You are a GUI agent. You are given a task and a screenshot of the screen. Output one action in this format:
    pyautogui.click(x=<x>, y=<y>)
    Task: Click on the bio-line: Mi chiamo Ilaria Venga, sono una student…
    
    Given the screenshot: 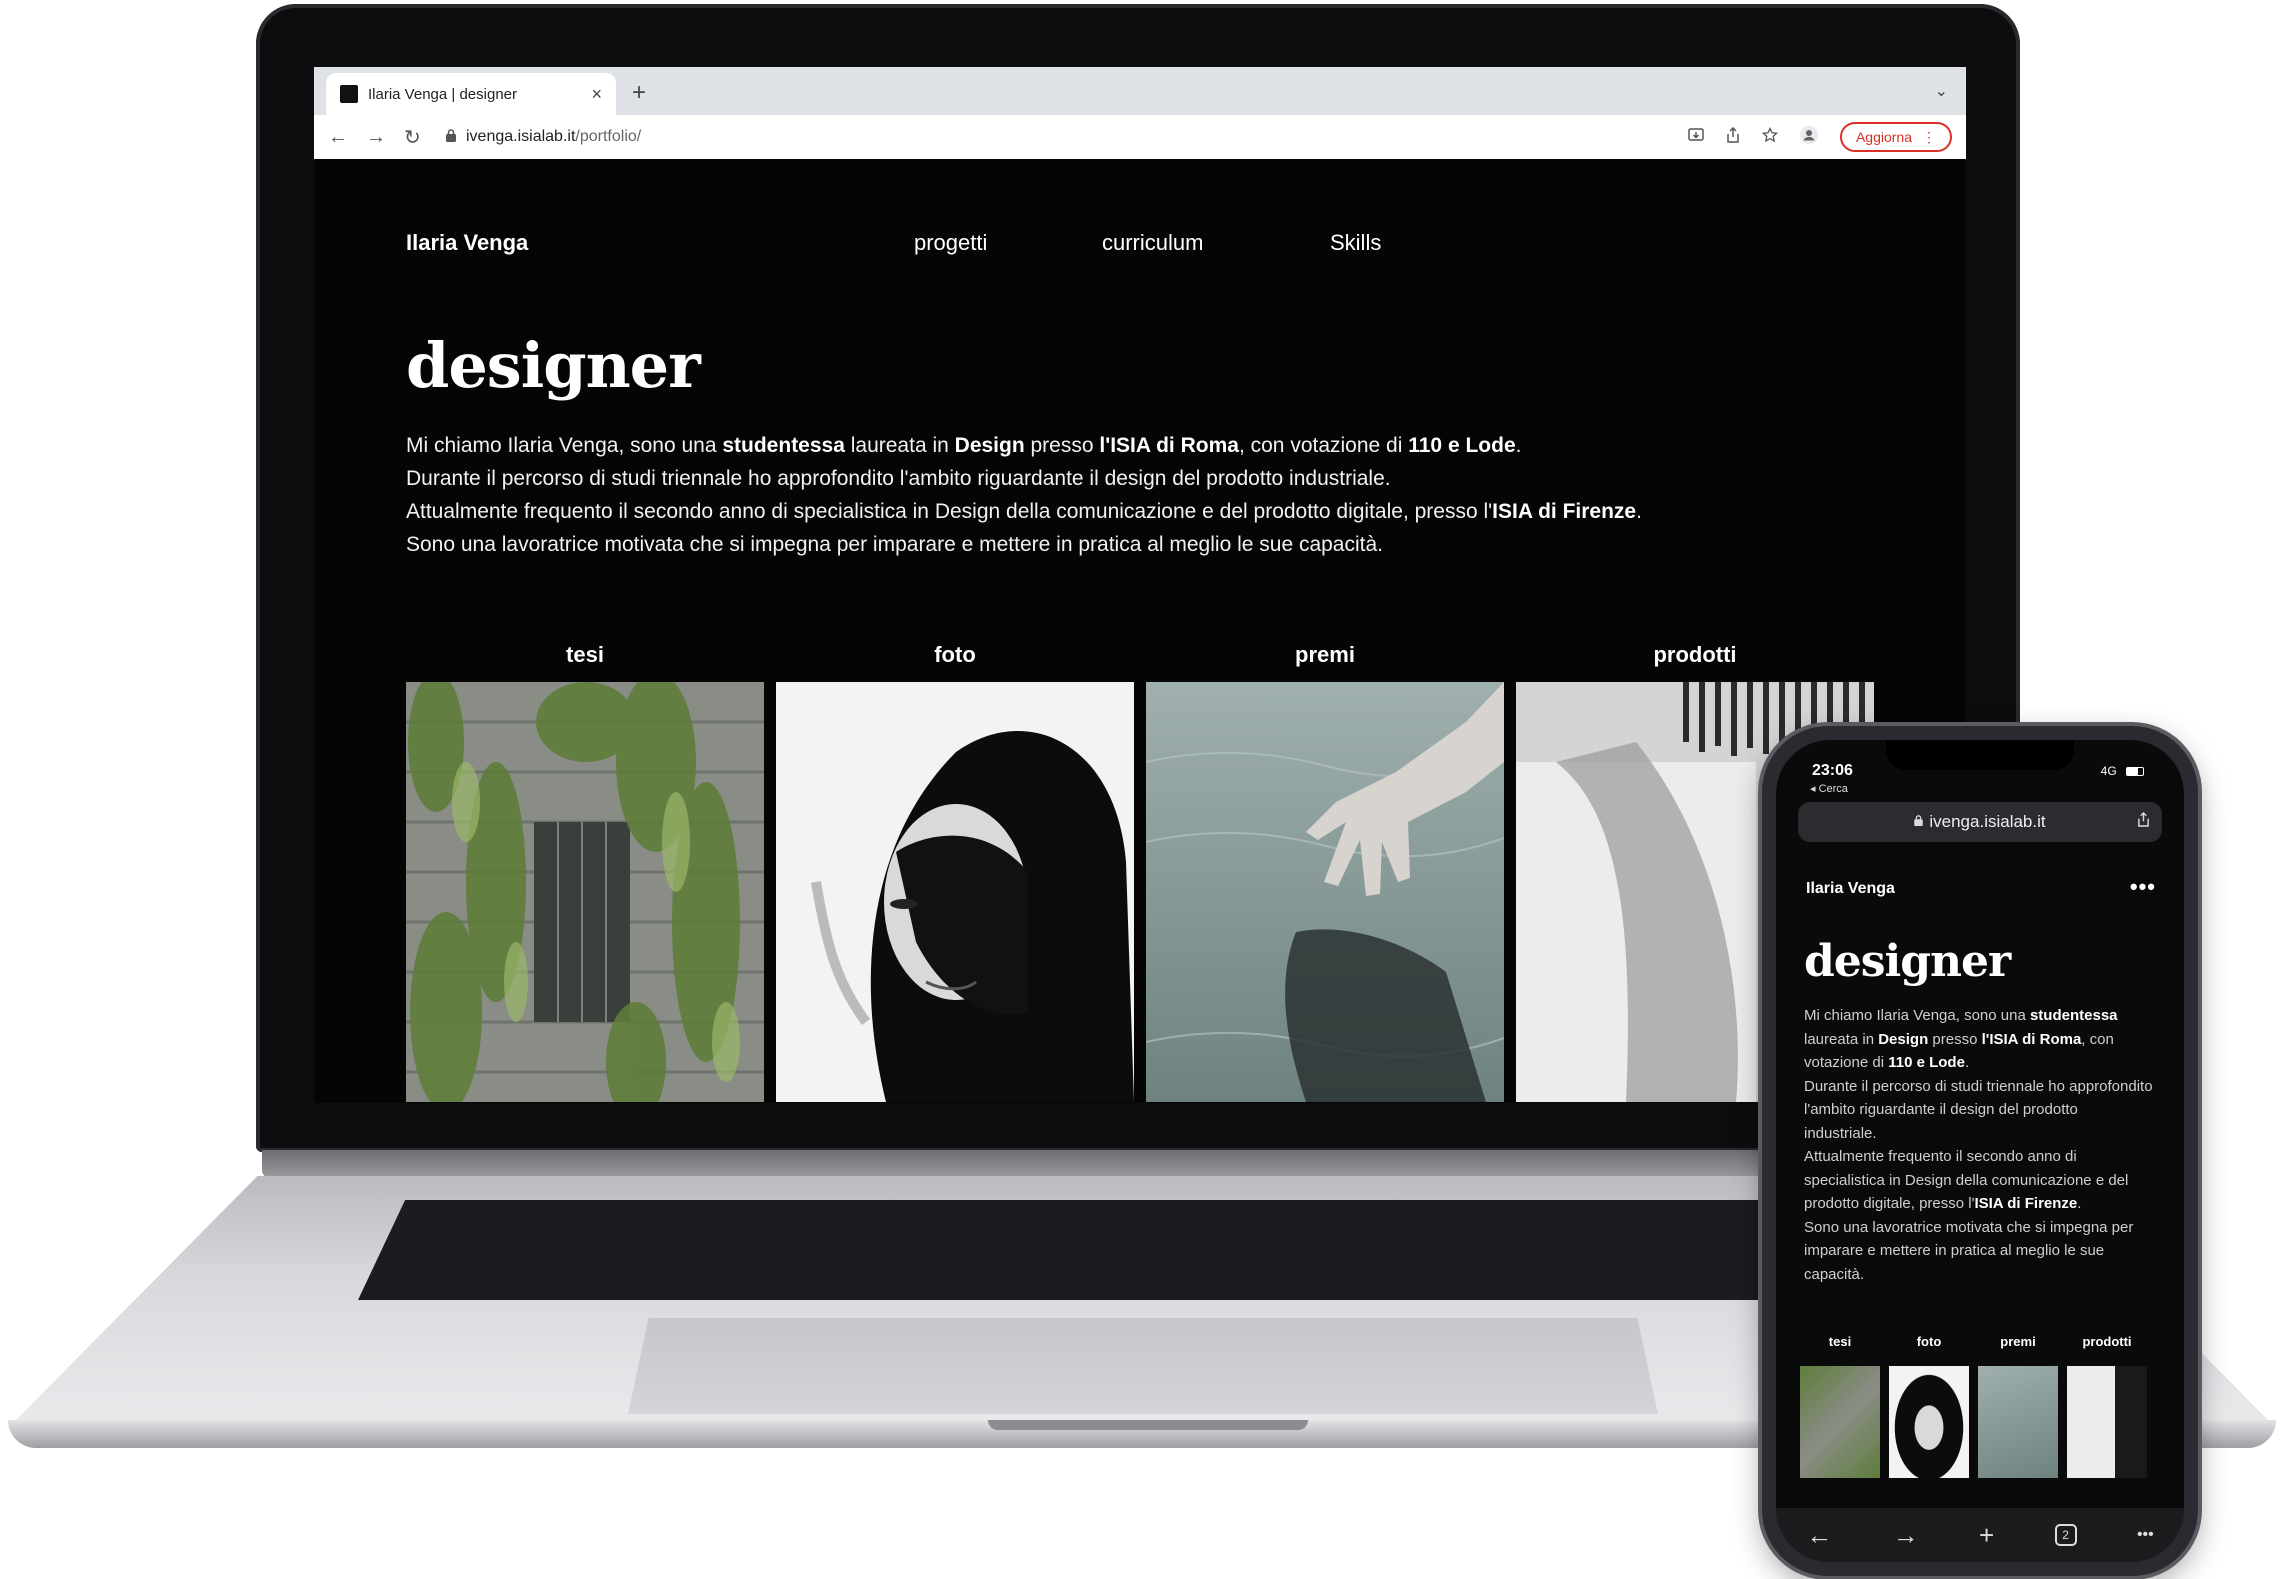 What is the action you would take?
    pyautogui.click(x=1106, y=445)
    